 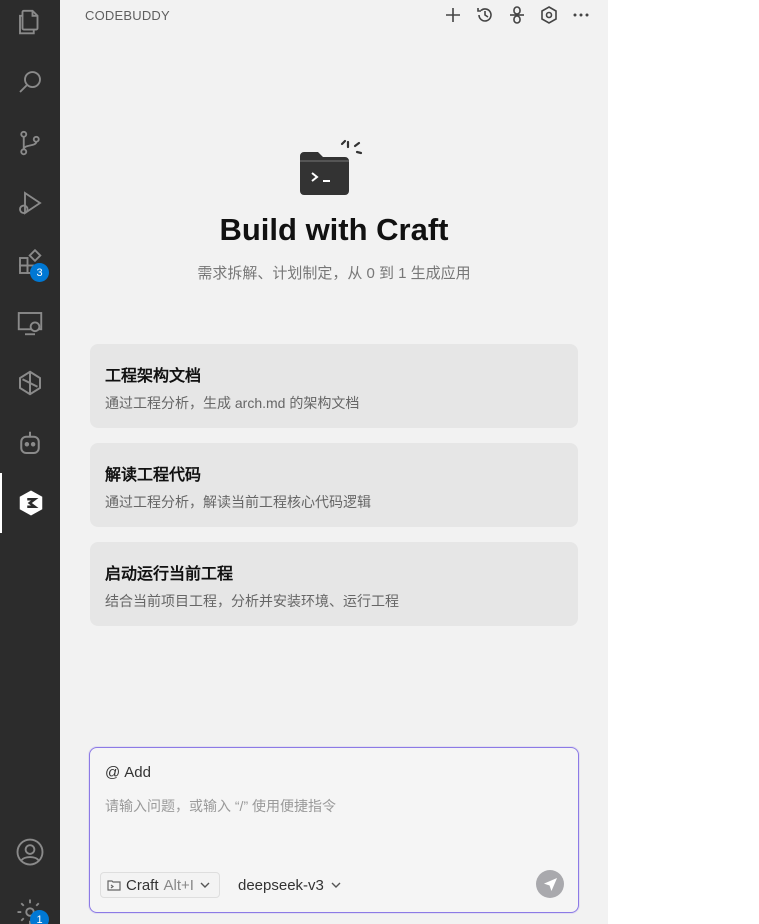 I want to click on hero-subtitle: 需求拆解、计划制定，从 0 到 1 生成应用, so click(x=334, y=273).